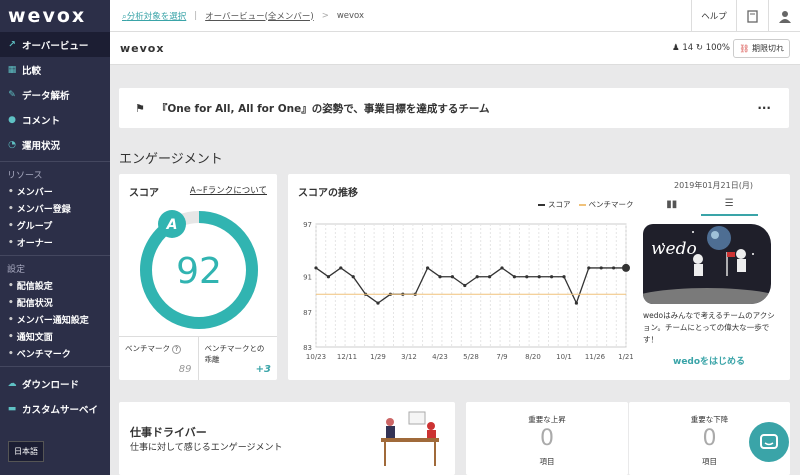  I want to click on x-tick-label: 10/23, so click(316, 357).